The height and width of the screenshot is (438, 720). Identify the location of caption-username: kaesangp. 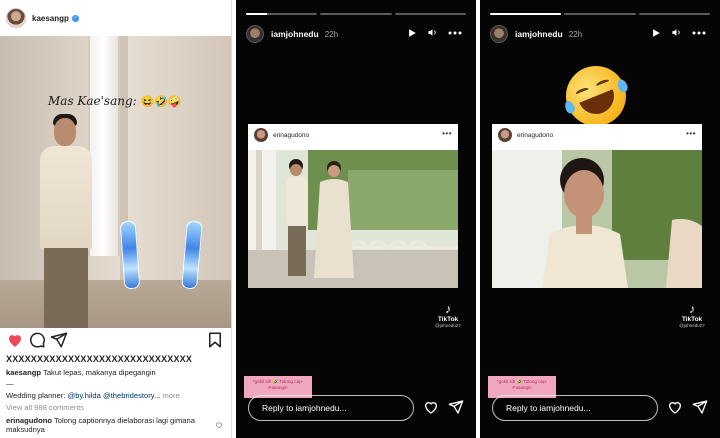
(23, 372).